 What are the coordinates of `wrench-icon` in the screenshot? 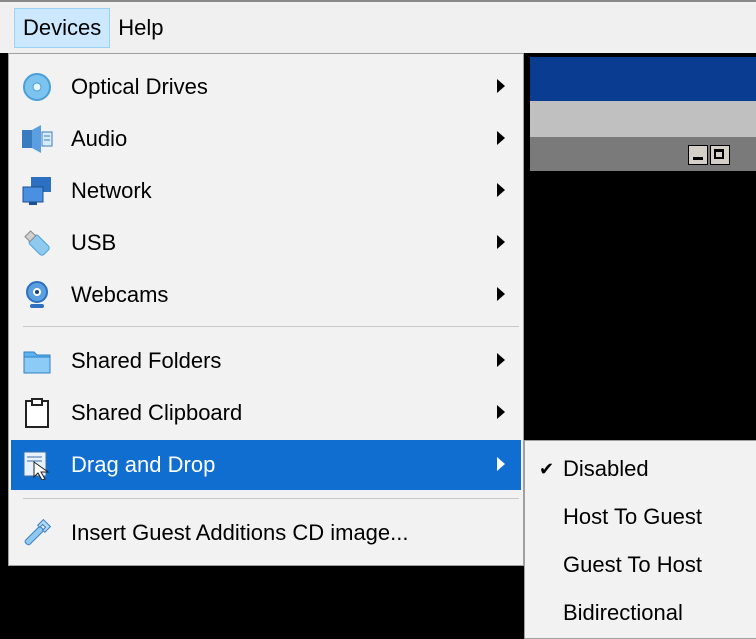 It's located at (37, 533).